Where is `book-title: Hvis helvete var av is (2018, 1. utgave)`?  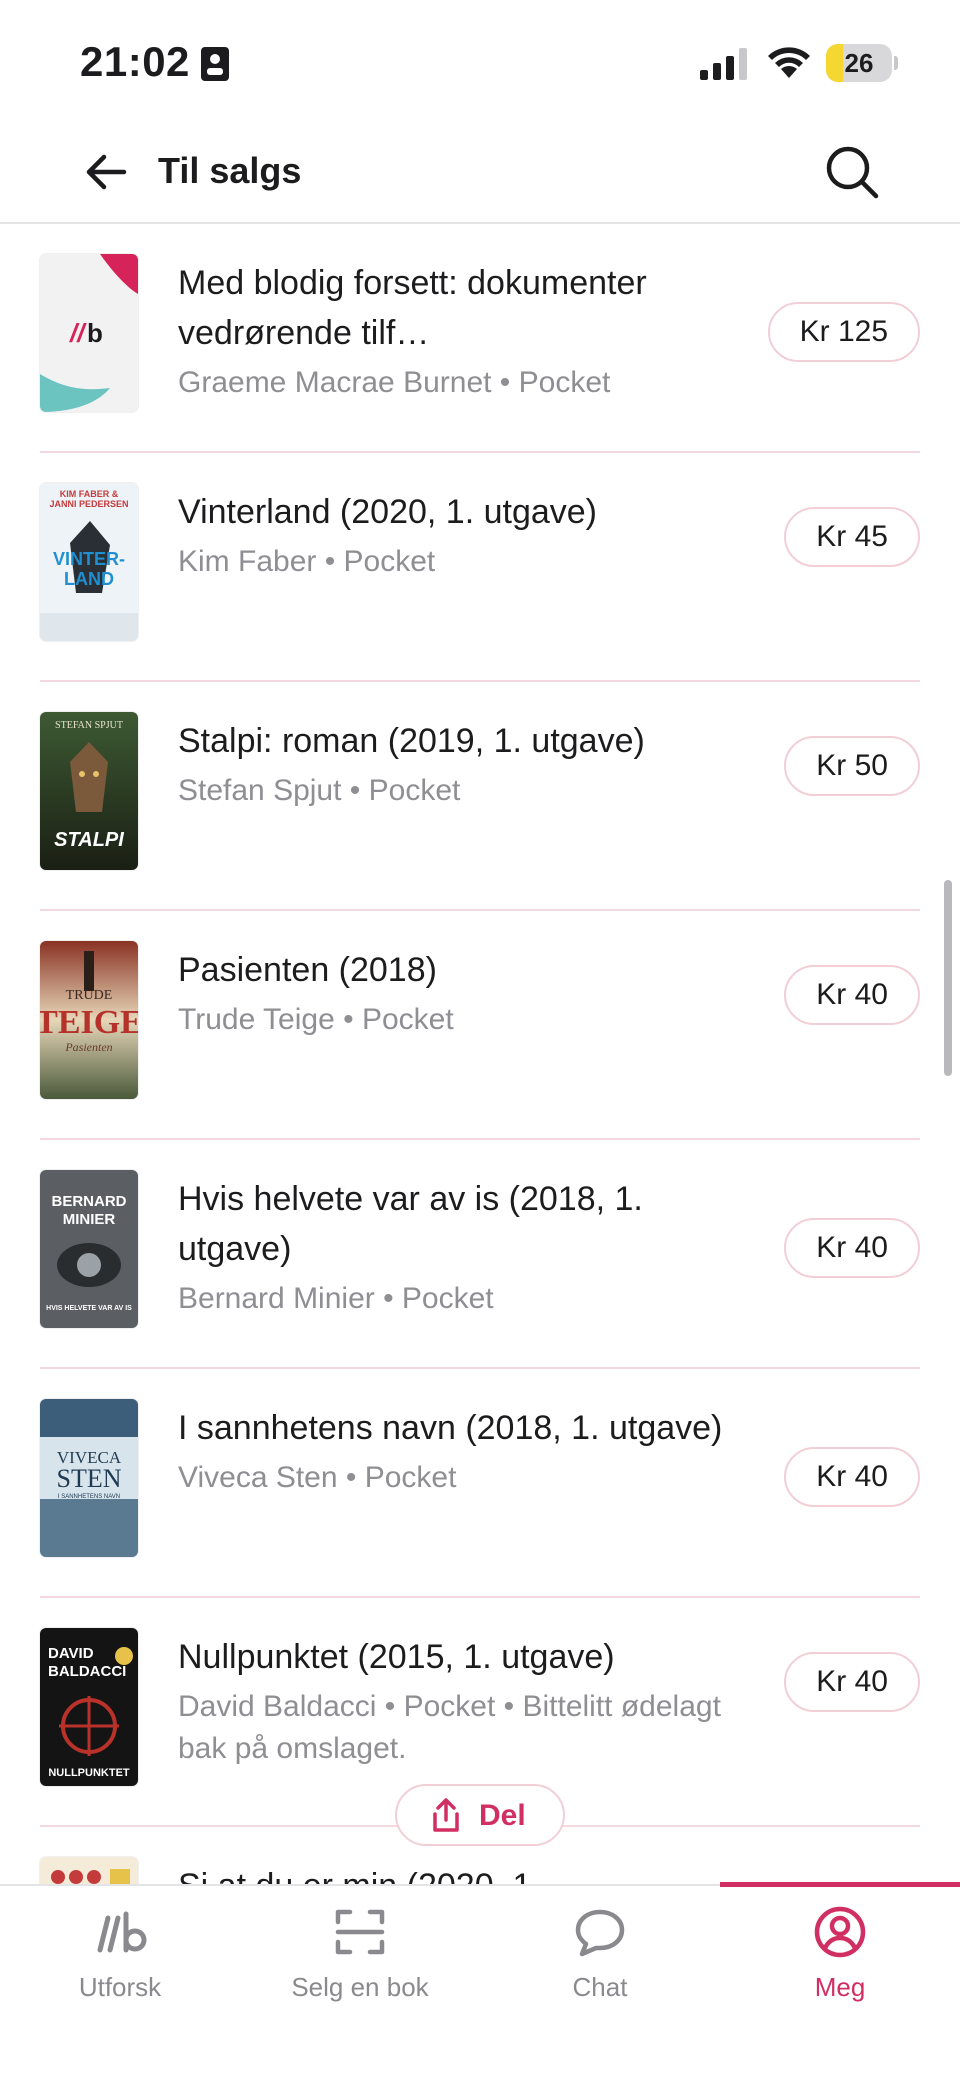
book-title: Hvis helvete var av is (2018, 1. utgave) is located at coordinates (410, 1224).